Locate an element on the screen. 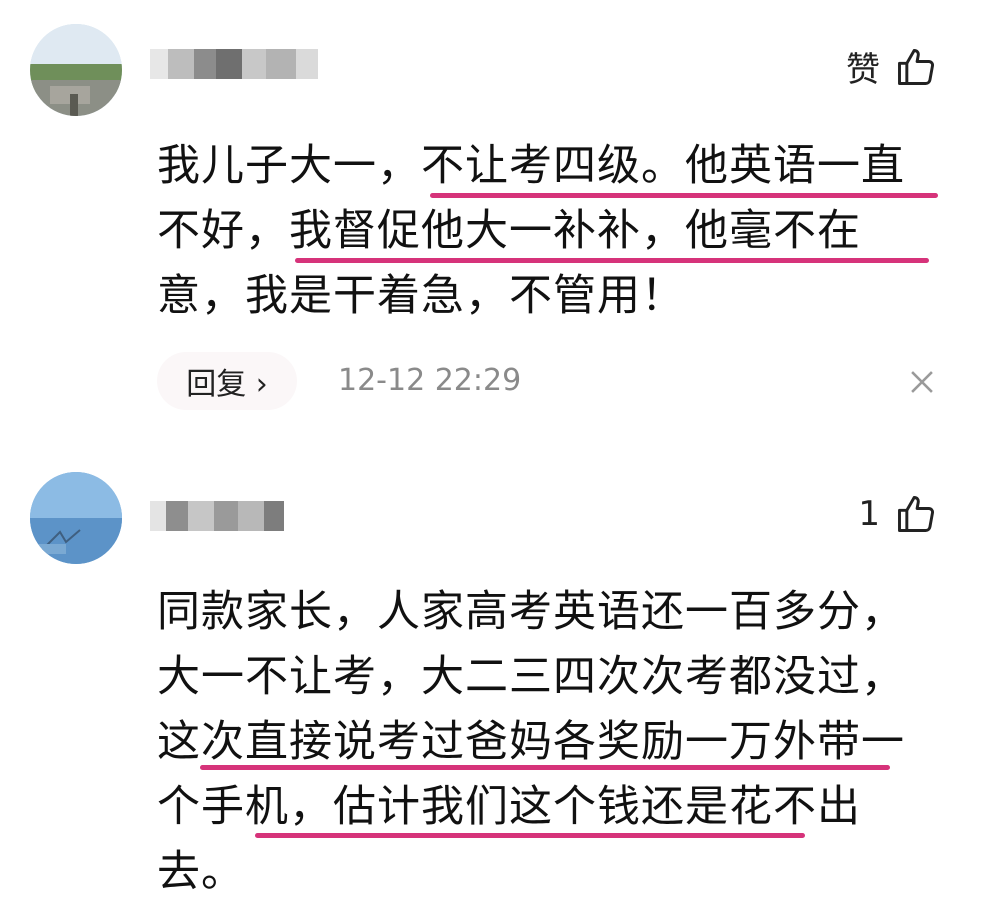 Image resolution: width=1000 pixels, height=905 pixels. comment-line: 大一不让考，大二三四次次考都没过， is located at coordinates (531, 677).